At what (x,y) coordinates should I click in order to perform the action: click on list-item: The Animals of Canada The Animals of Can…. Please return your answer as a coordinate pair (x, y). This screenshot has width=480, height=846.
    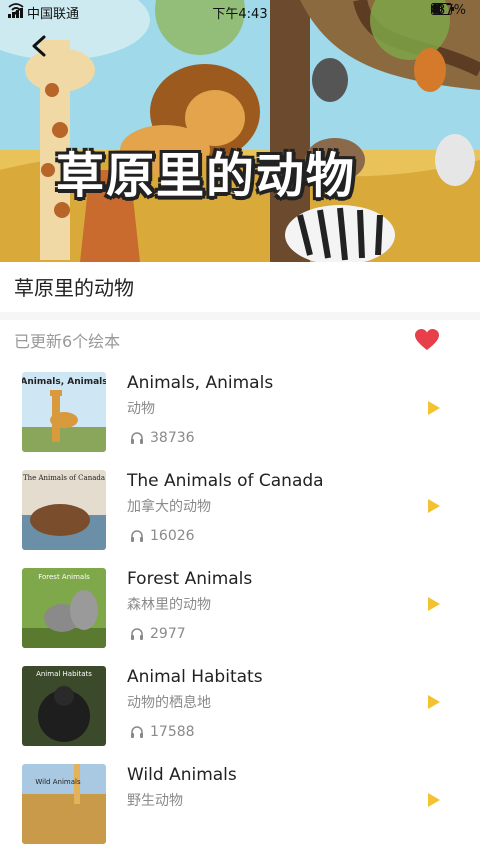
    Looking at the image, I should click on (240, 503).